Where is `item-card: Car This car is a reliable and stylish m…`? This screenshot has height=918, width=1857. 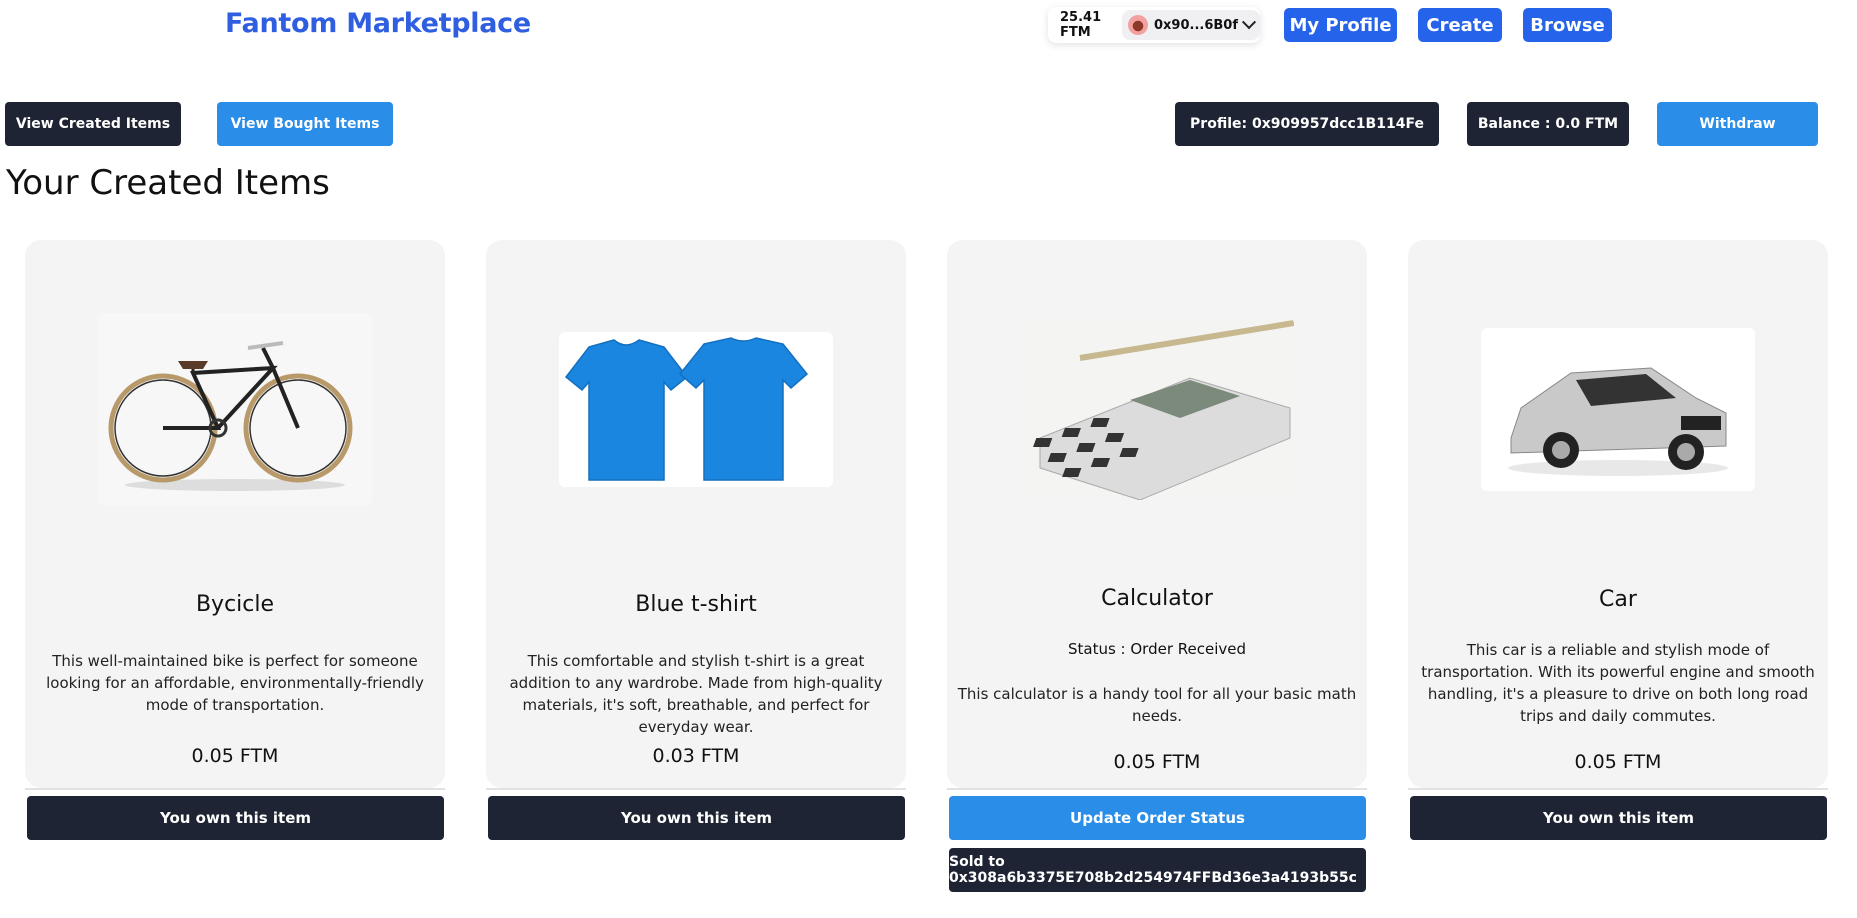 item-card: Car This car is a reliable and stylish m… is located at coordinates (1618, 515).